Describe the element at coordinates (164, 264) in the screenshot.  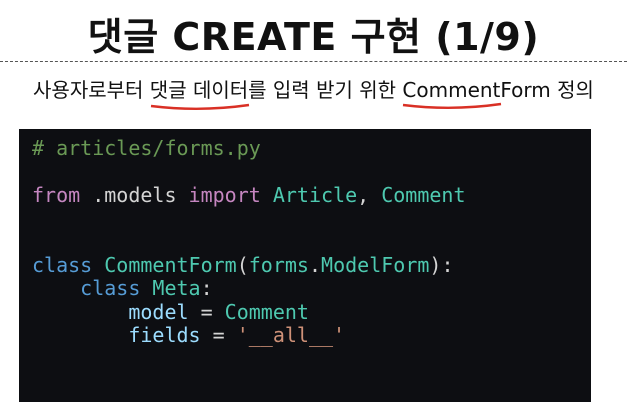
I see `code-class-commentform: CommentForm` at that location.